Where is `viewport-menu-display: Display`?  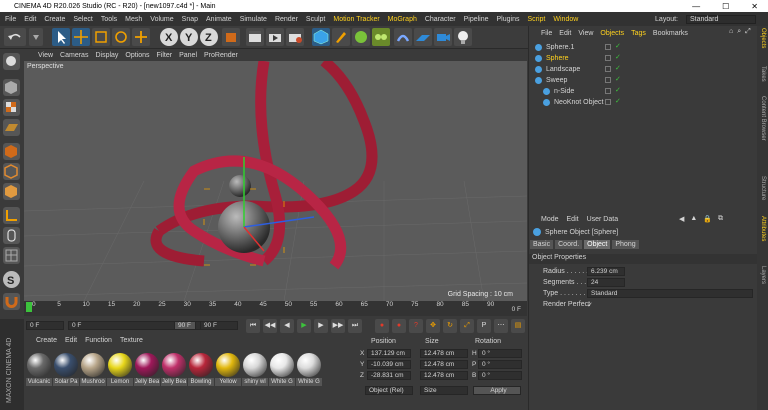 viewport-menu-display: Display is located at coordinates (106, 55).